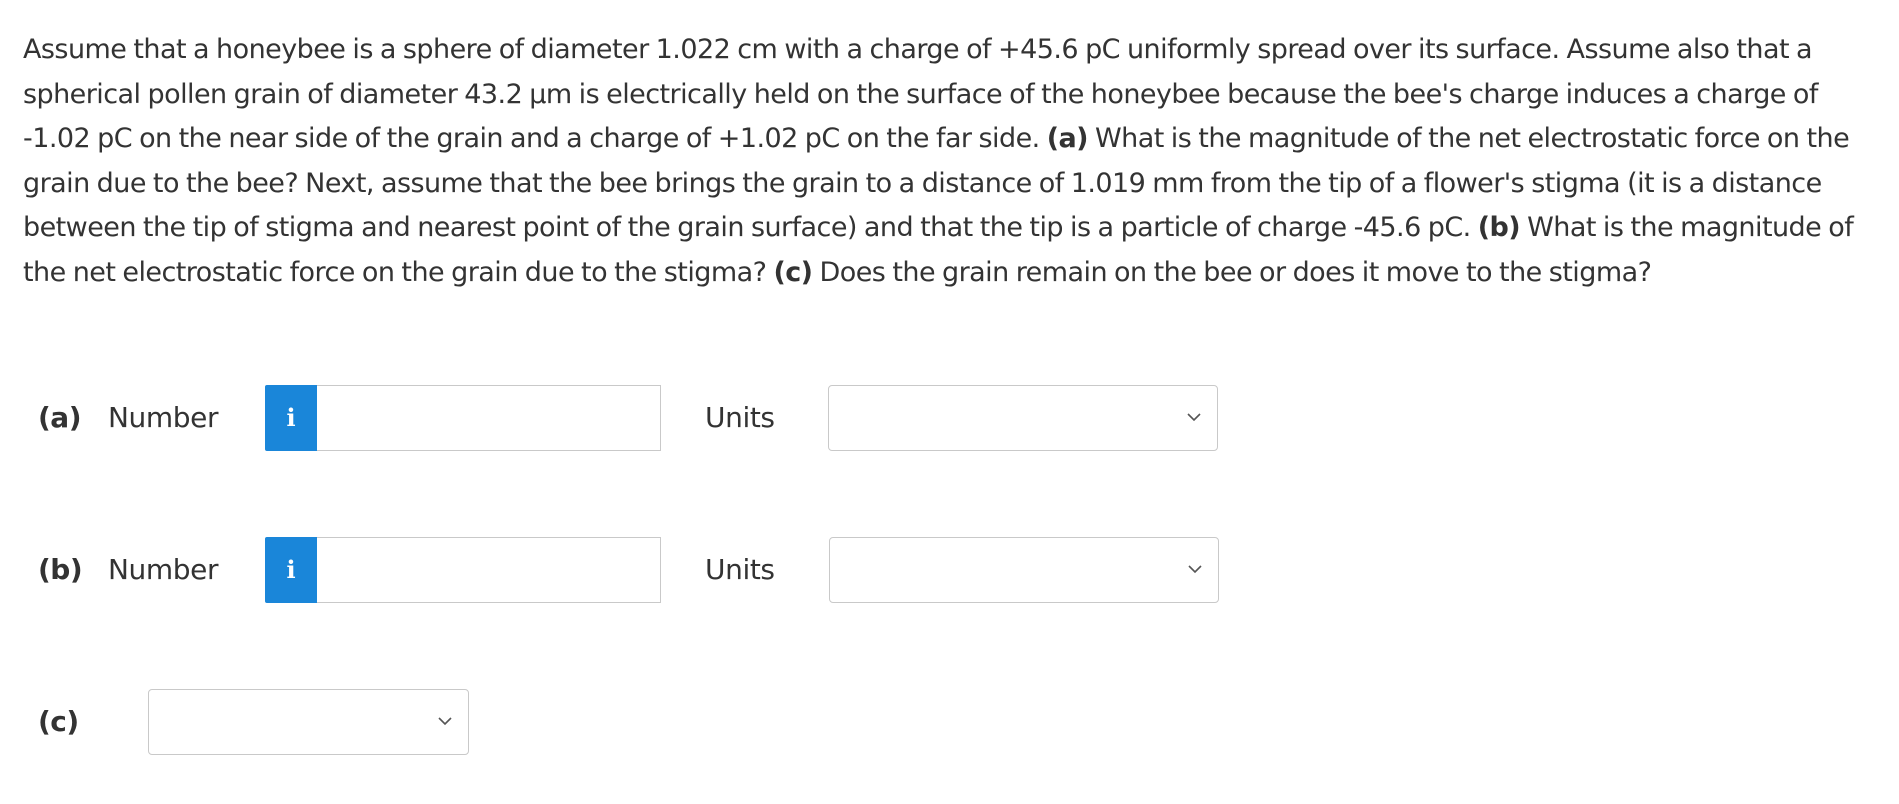  I want to click on part-b-info-button: i, so click(291, 570).